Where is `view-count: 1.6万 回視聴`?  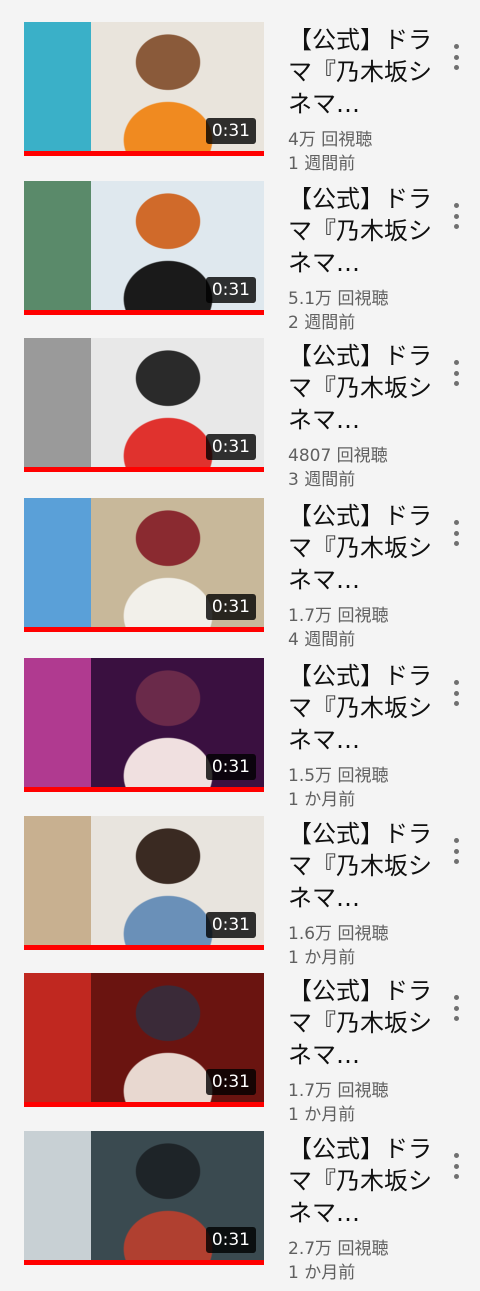
view-count: 1.6万 回視聴 is located at coordinates (338, 934).